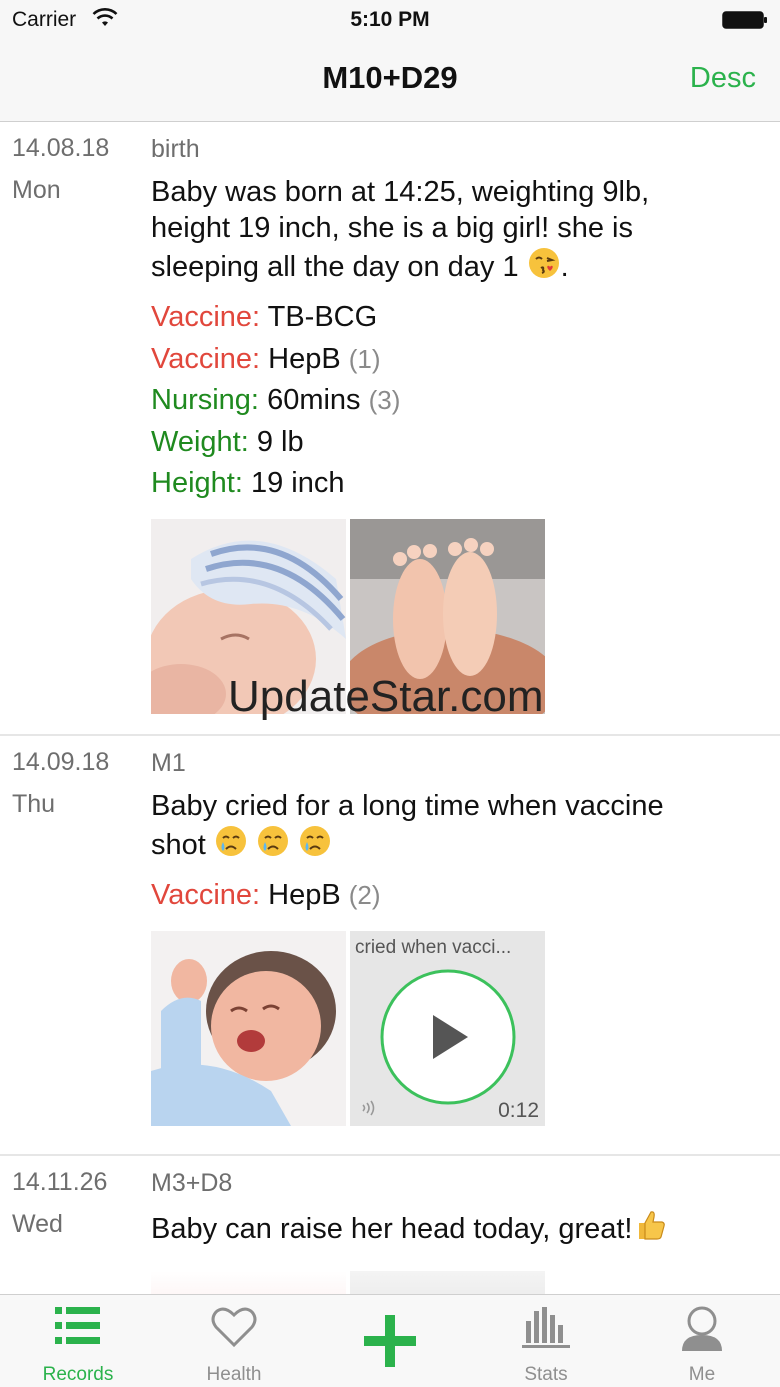 This screenshot has height=1387, width=780. I want to click on add-icon, so click(390, 1341).